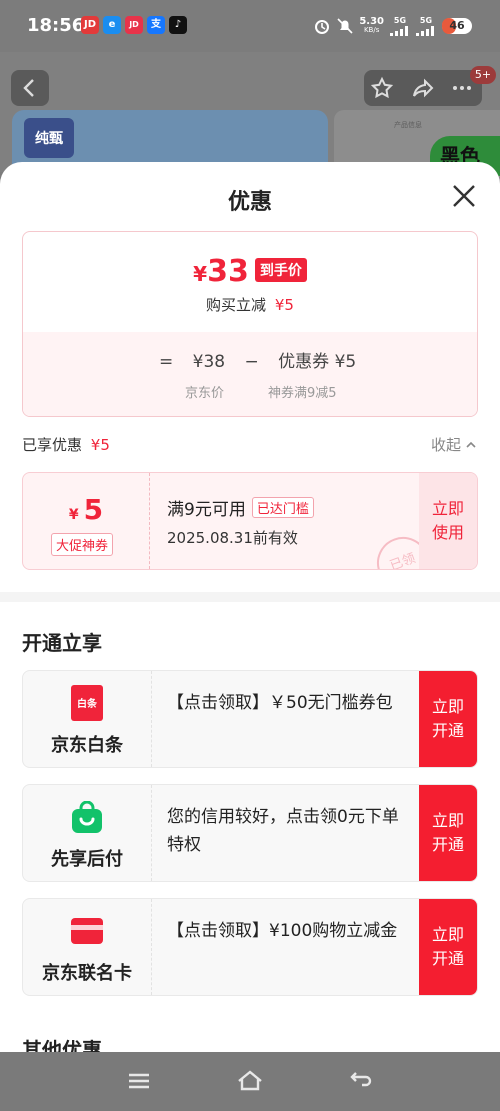 Image resolution: width=500 pixels, height=1111 pixels. What do you see at coordinates (90, 25) in the screenshot?
I see `jd-app-icon: JD` at bounding box center [90, 25].